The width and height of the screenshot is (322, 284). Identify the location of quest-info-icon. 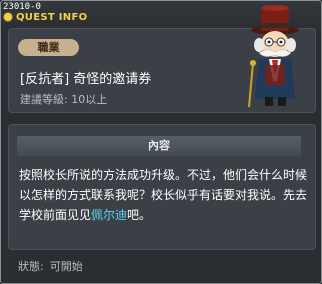
(8, 17).